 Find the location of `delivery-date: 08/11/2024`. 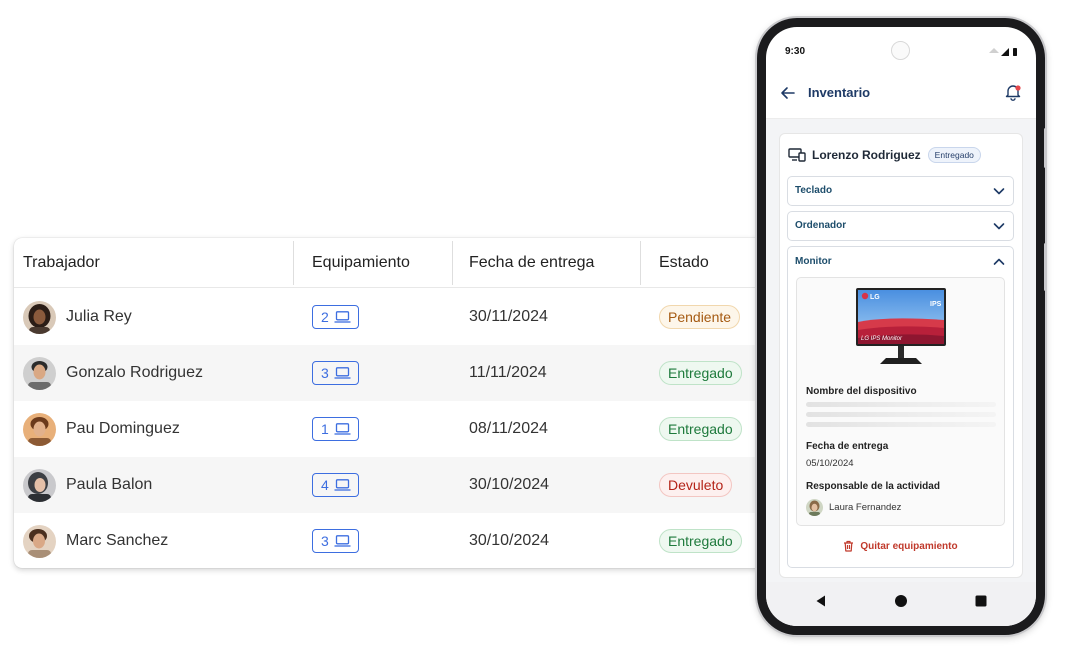

delivery-date: 08/11/2024 is located at coordinates (508, 428).